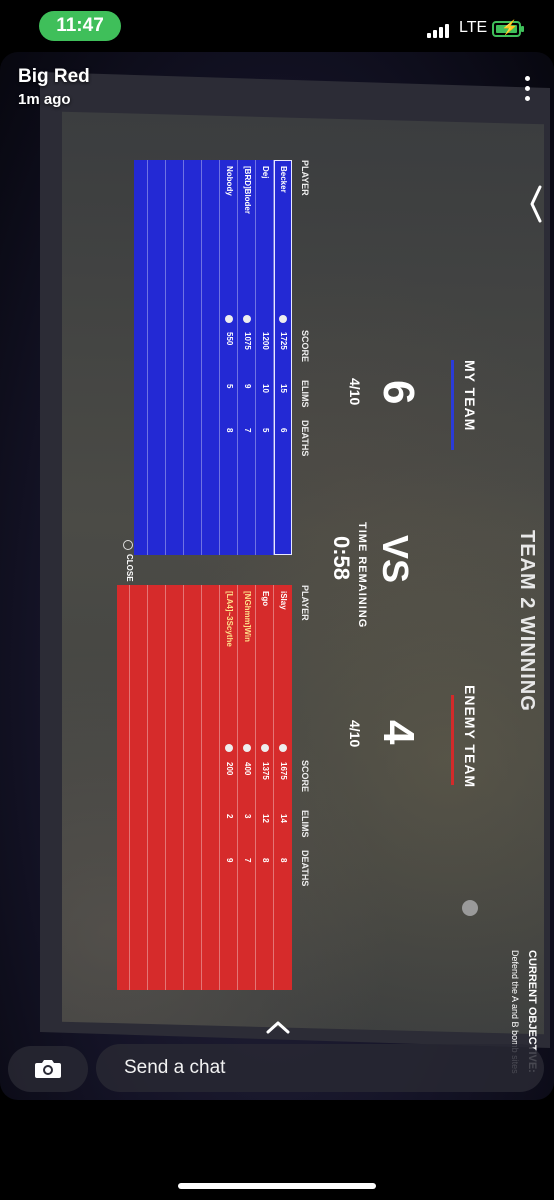 The width and height of the screenshot is (554, 1200). What do you see at coordinates (247, 341) in the screenshot?
I see `my-player-score: 1075` at bounding box center [247, 341].